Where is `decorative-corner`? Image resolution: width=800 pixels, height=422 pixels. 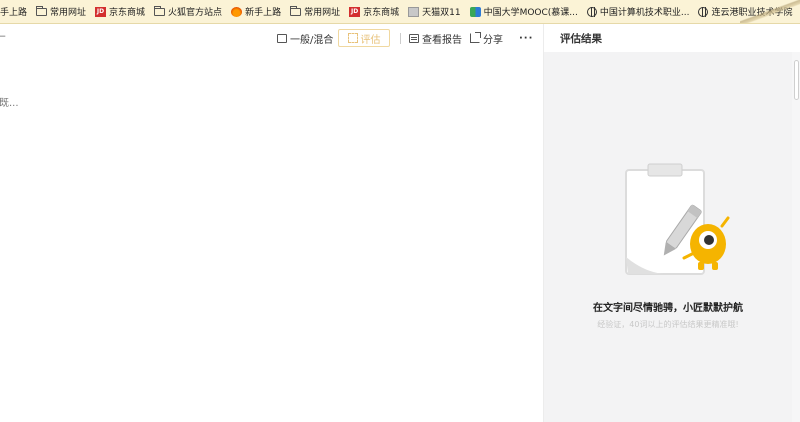
decorative-corner is located at coordinates (770, 11).